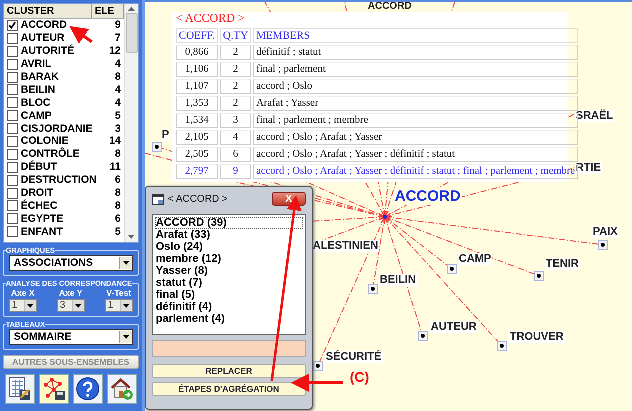 This screenshot has width=632, height=411. I want to click on list-item: Oslo (24), so click(229, 247).